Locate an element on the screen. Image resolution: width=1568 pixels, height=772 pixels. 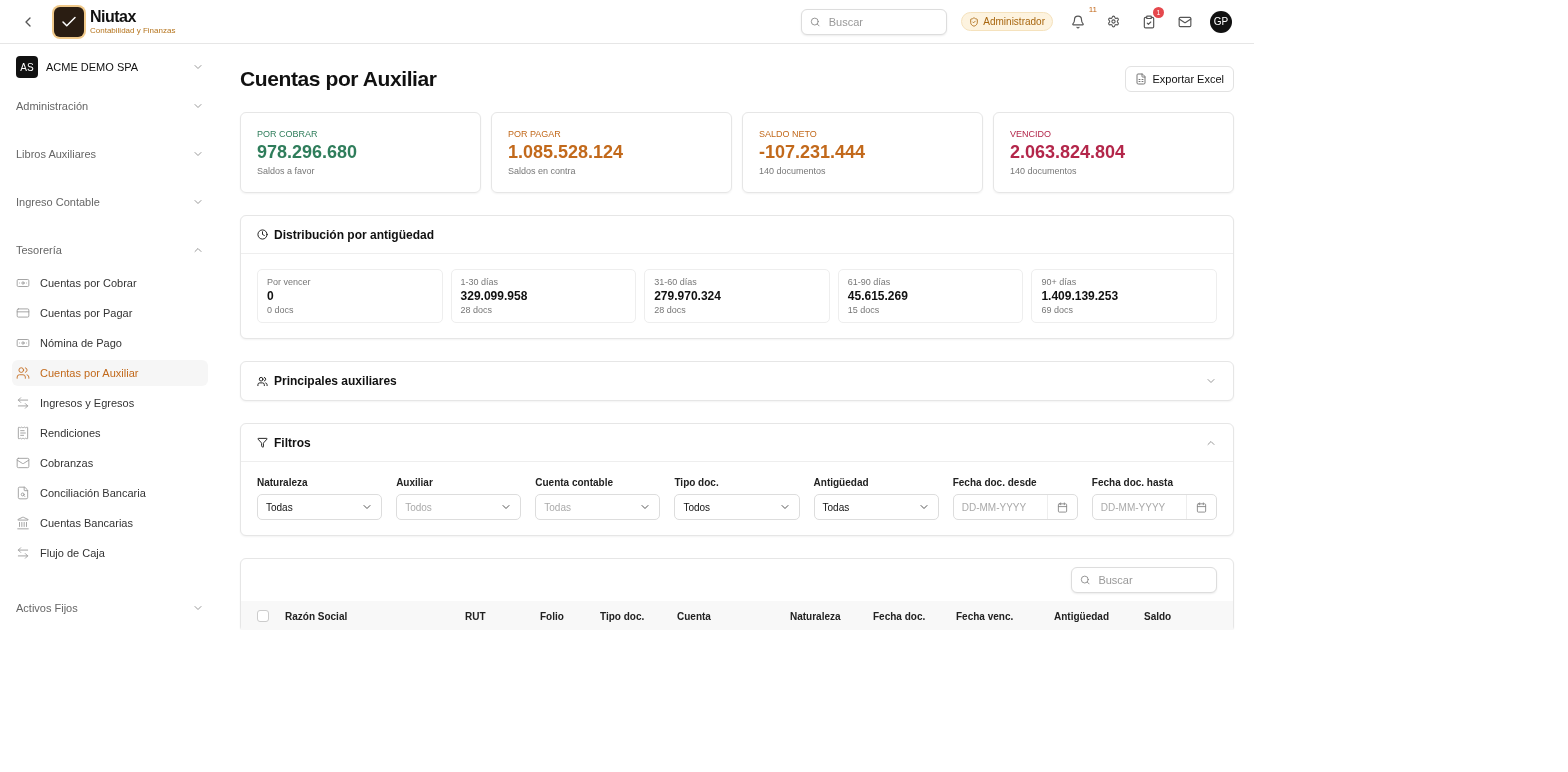
spreadsheet-icon is located at coordinates (1141, 79).